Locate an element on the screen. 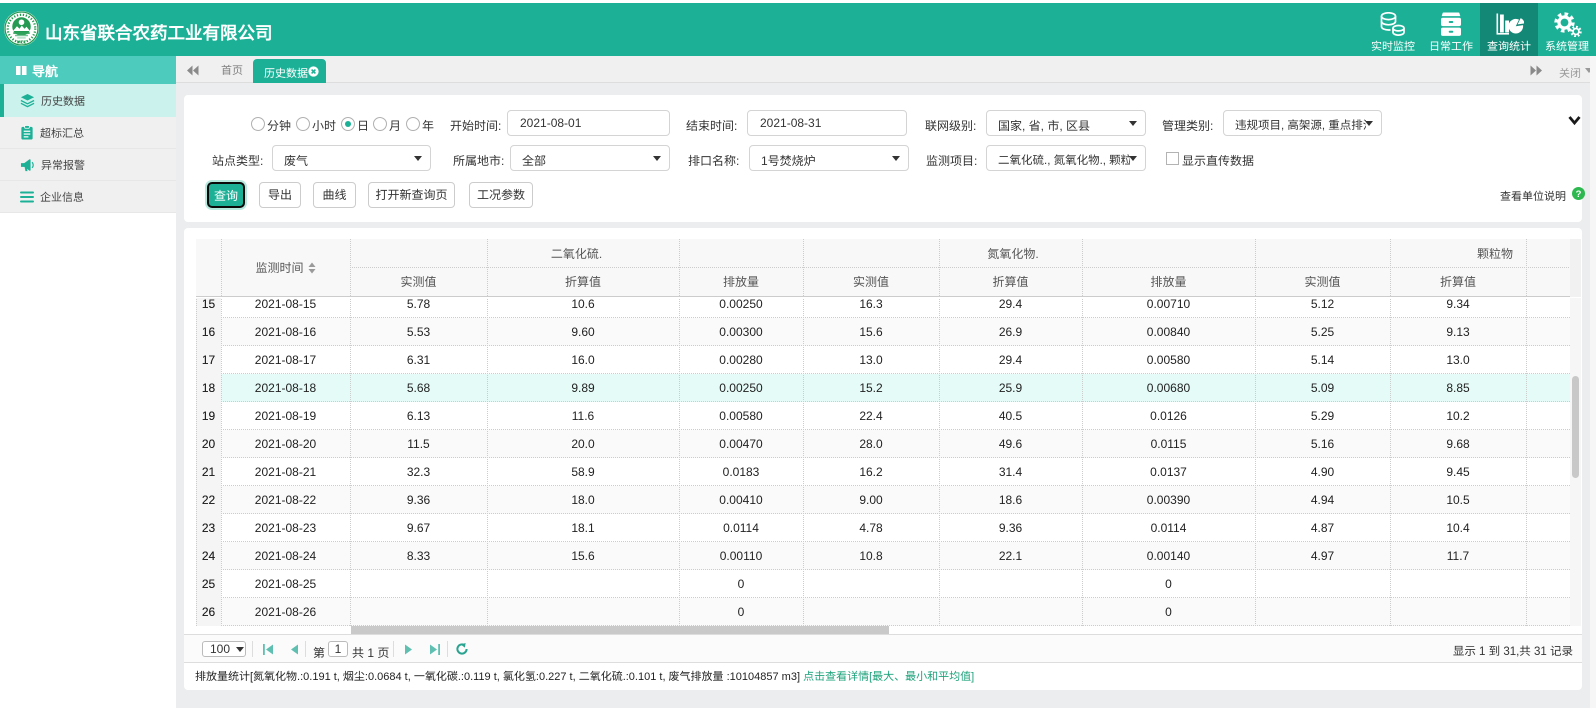 The width and height of the screenshot is (1596, 708). svg-text: MEE is located at coordinates (21, 41).